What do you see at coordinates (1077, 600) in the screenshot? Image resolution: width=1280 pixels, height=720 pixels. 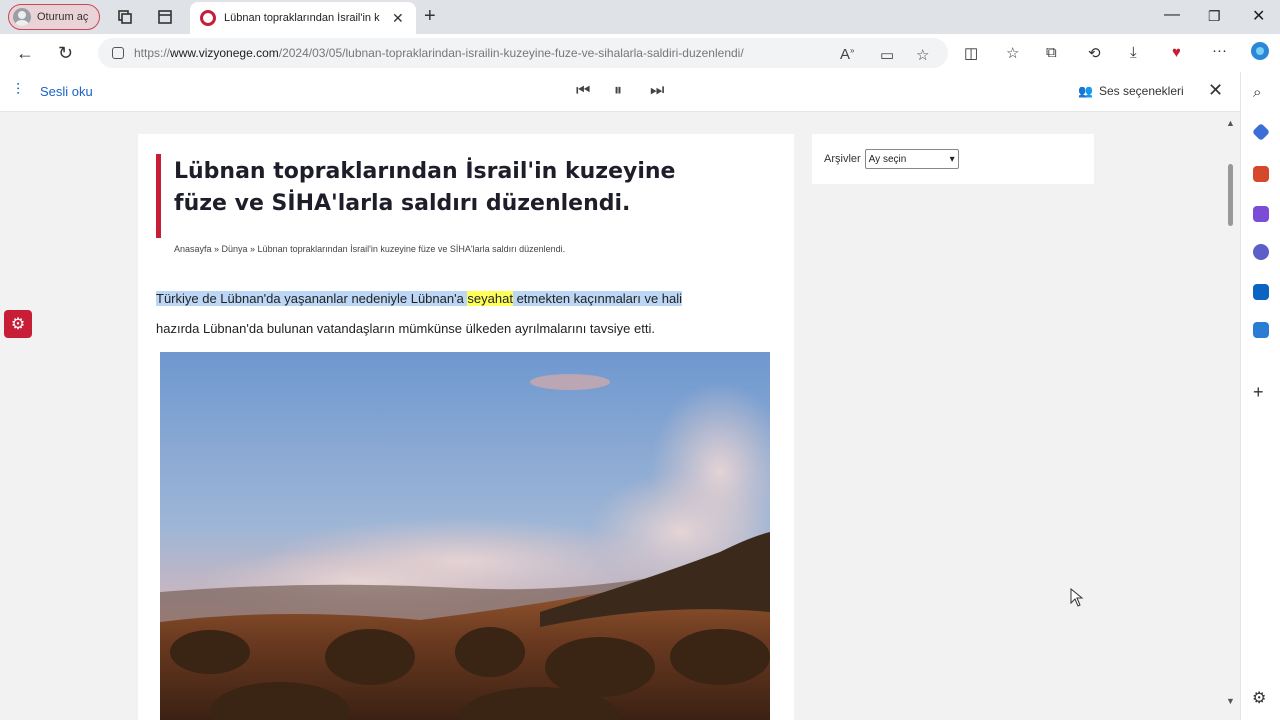 I see `mouse-cursor-icon` at bounding box center [1077, 600].